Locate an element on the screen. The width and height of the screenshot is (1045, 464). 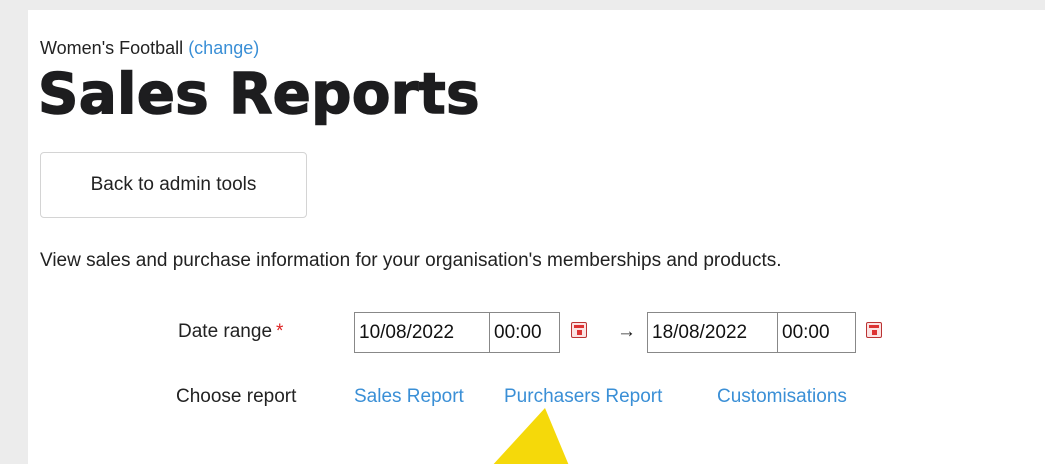
change-organisation-link: (change) is located at coordinates (223, 48).